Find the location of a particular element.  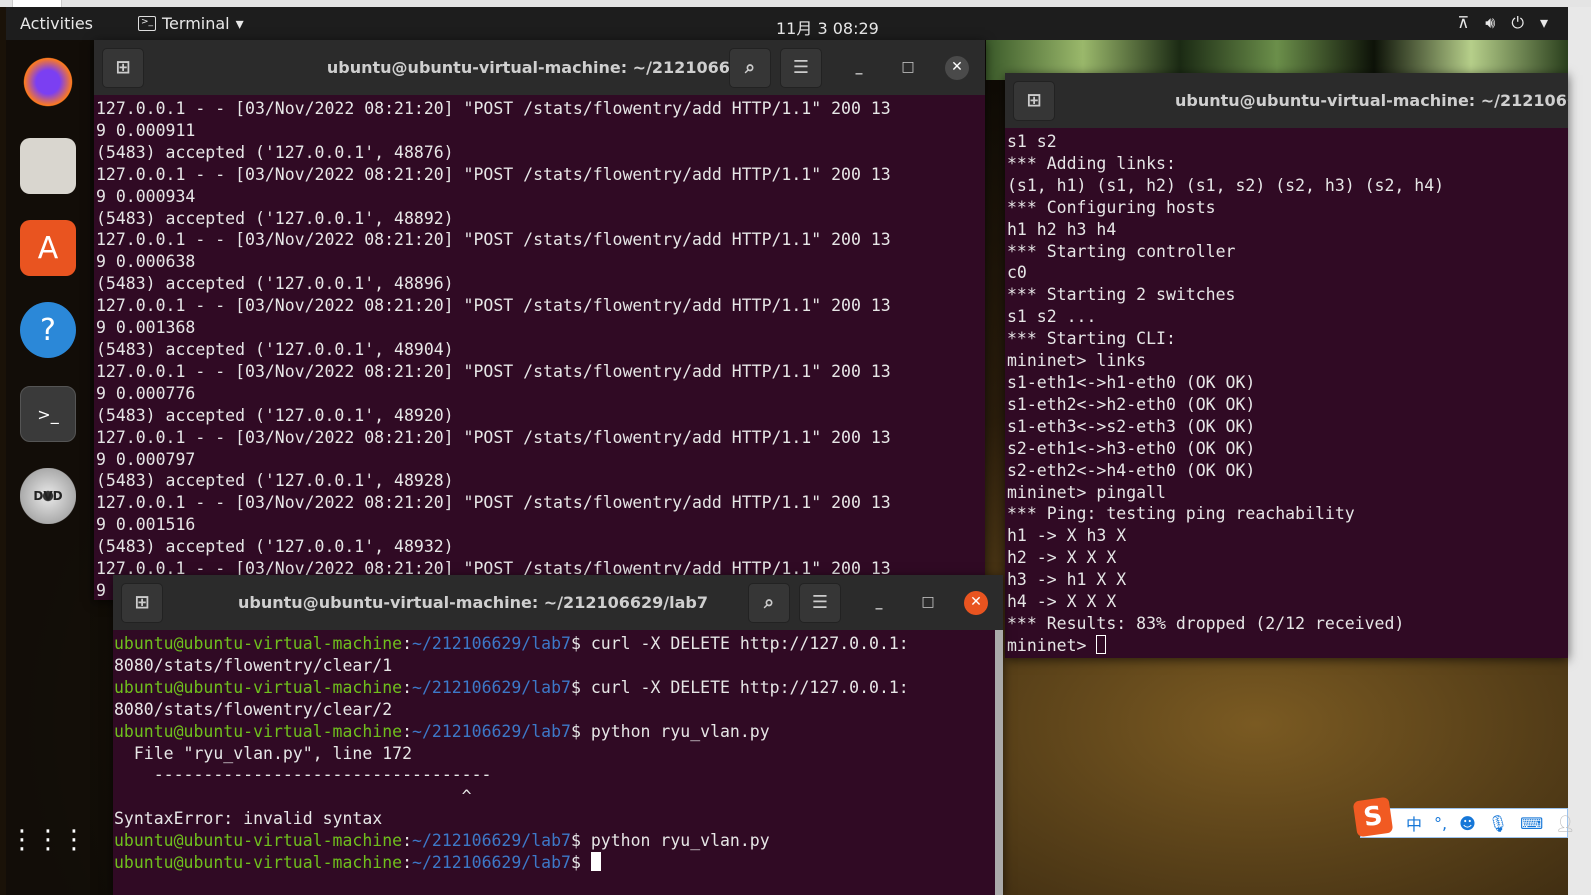

app-menu: >_ Terminal ▾ is located at coordinates (191, 23).